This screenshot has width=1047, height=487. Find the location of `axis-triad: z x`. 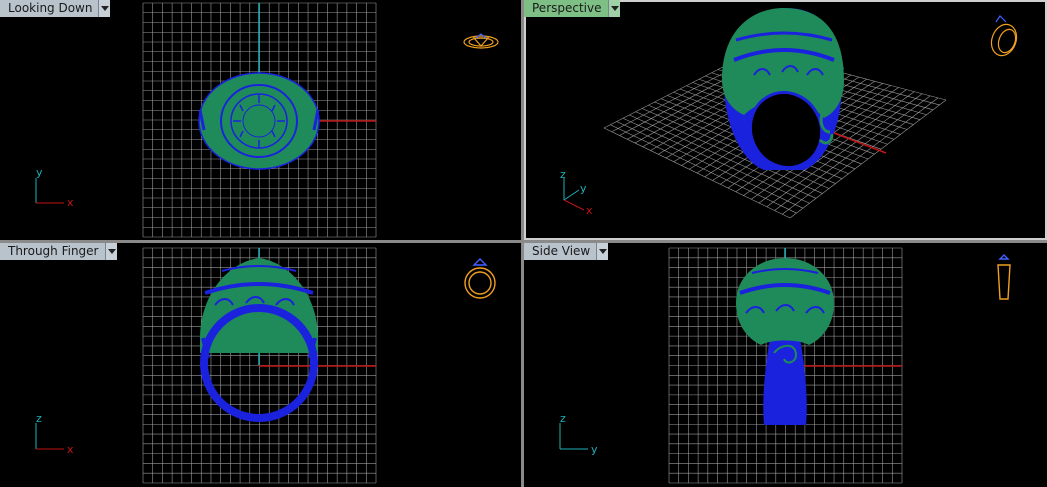

axis-triad: z x is located at coordinates (54, 434).